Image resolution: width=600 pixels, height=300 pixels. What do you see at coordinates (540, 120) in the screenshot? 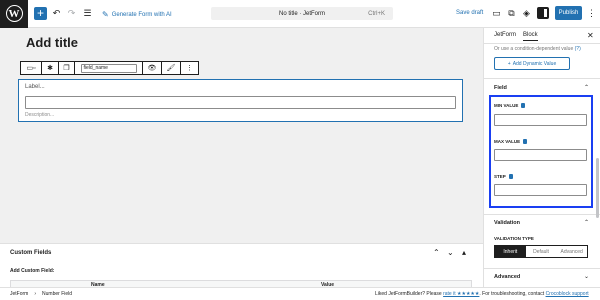
I see `min-value-input` at bounding box center [540, 120].